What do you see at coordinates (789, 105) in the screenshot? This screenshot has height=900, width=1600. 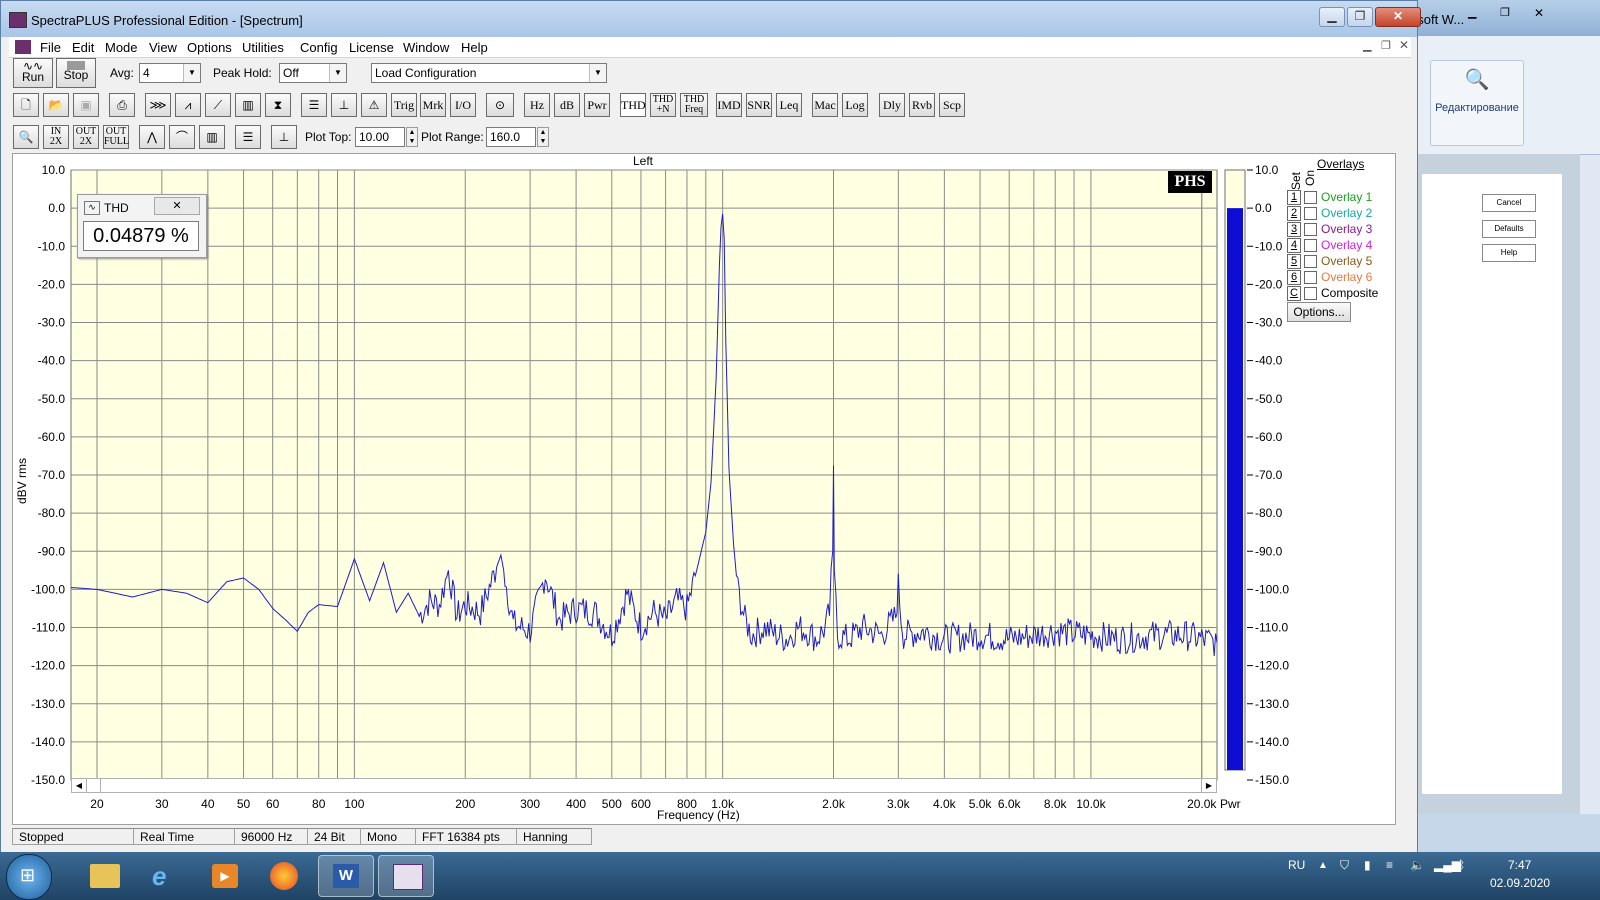 I see `leq-button: Leq` at bounding box center [789, 105].